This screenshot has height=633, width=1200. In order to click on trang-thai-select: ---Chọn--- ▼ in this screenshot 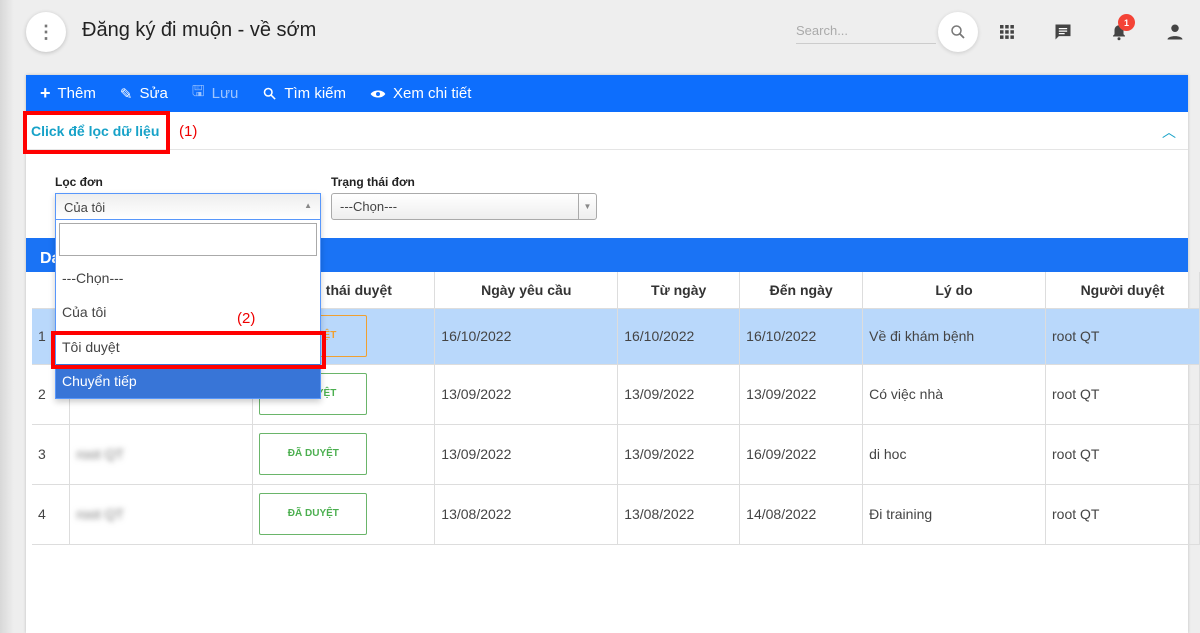, I will do `click(464, 206)`.